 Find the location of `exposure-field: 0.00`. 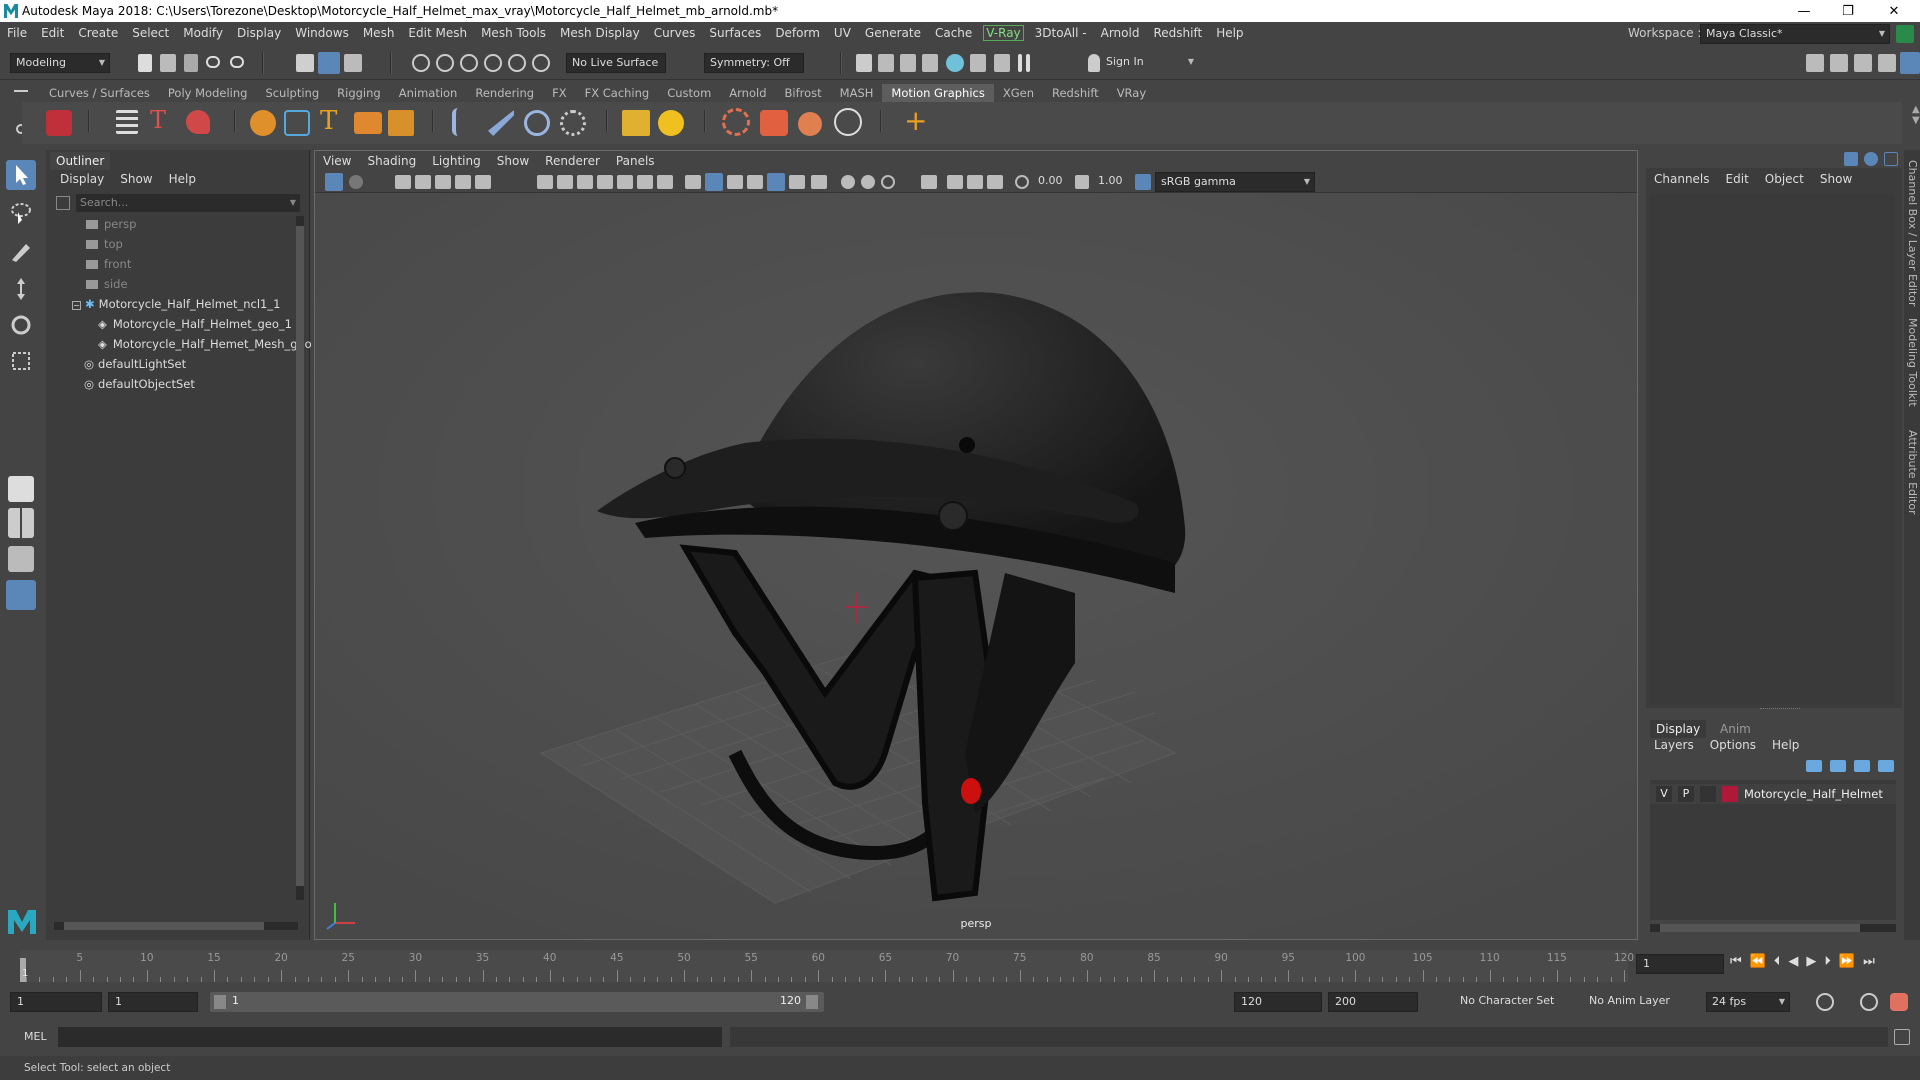

exposure-field: 0.00 is located at coordinates (1053, 182).